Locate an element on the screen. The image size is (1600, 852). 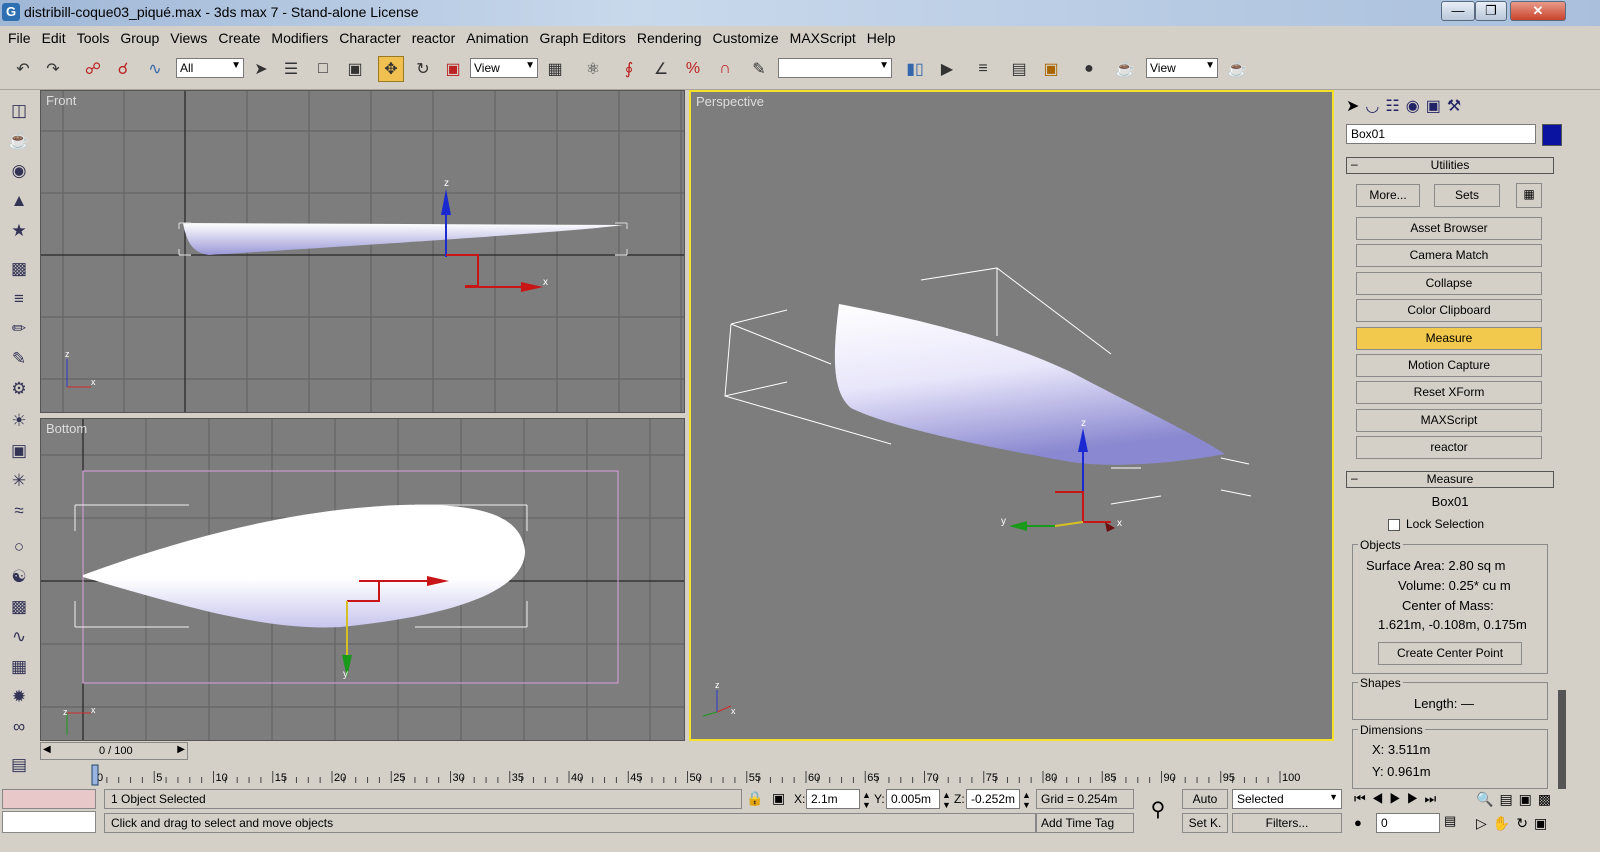
selection-filter-dropdown: All ▼ is located at coordinates (210, 68).